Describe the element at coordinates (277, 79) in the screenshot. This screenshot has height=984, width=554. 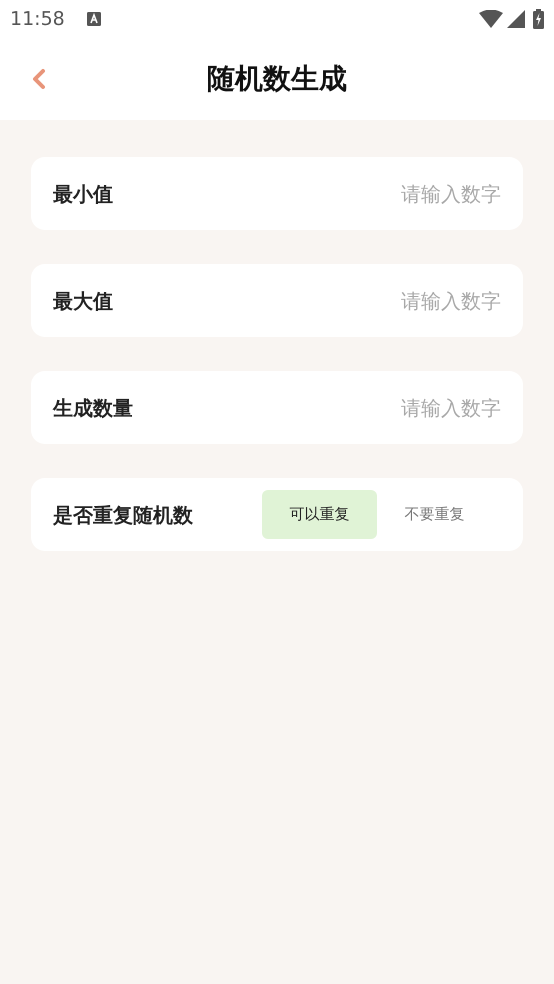
I see `page-title: 随机数生成` at that location.